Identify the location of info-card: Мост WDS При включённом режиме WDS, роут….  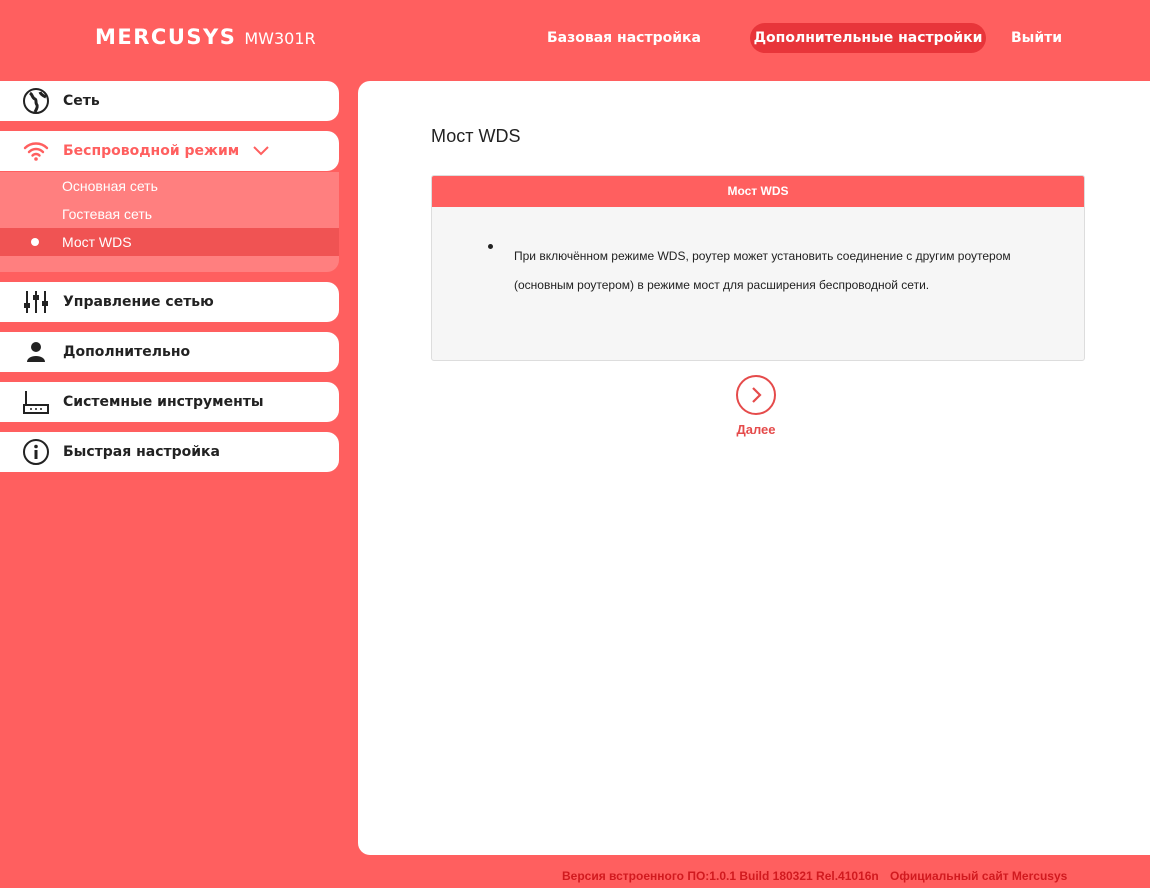
(758, 268).